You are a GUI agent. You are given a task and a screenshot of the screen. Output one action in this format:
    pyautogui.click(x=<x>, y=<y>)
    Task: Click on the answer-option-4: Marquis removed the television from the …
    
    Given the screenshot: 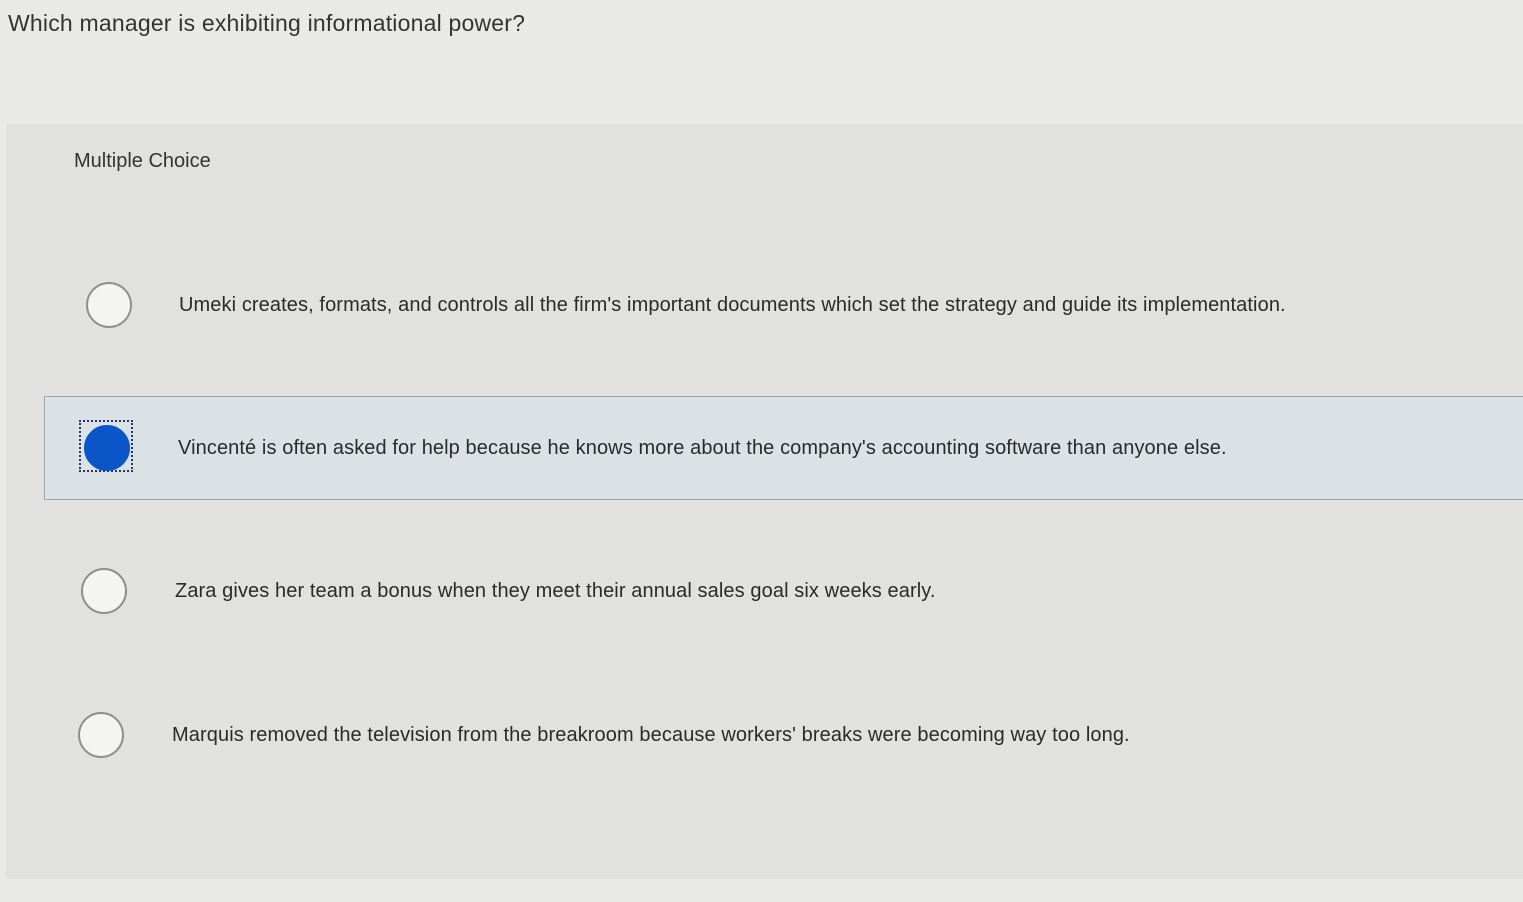 What is the action you would take?
    pyautogui.click(x=783, y=736)
    